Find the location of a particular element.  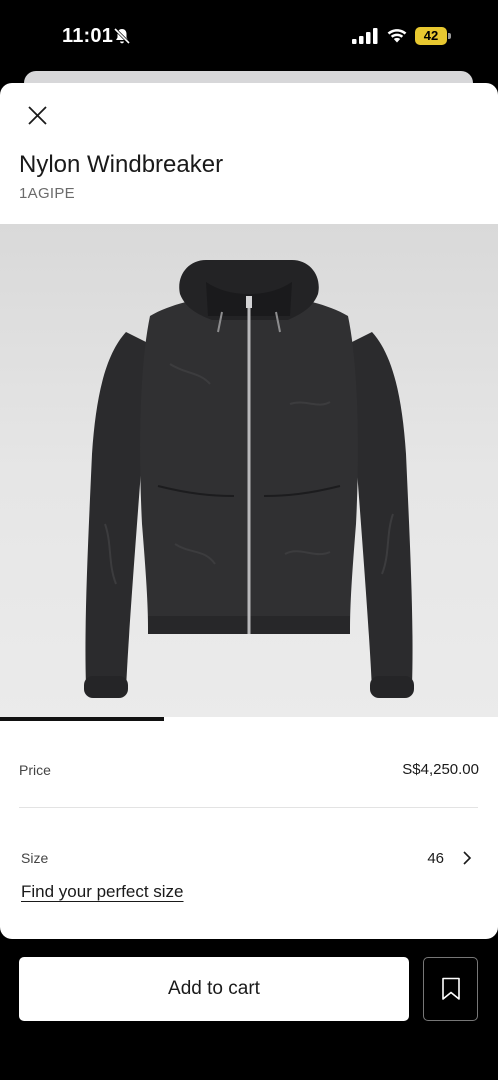

add-to-cart-button: Add to cart is located at coordinates (214, 989).